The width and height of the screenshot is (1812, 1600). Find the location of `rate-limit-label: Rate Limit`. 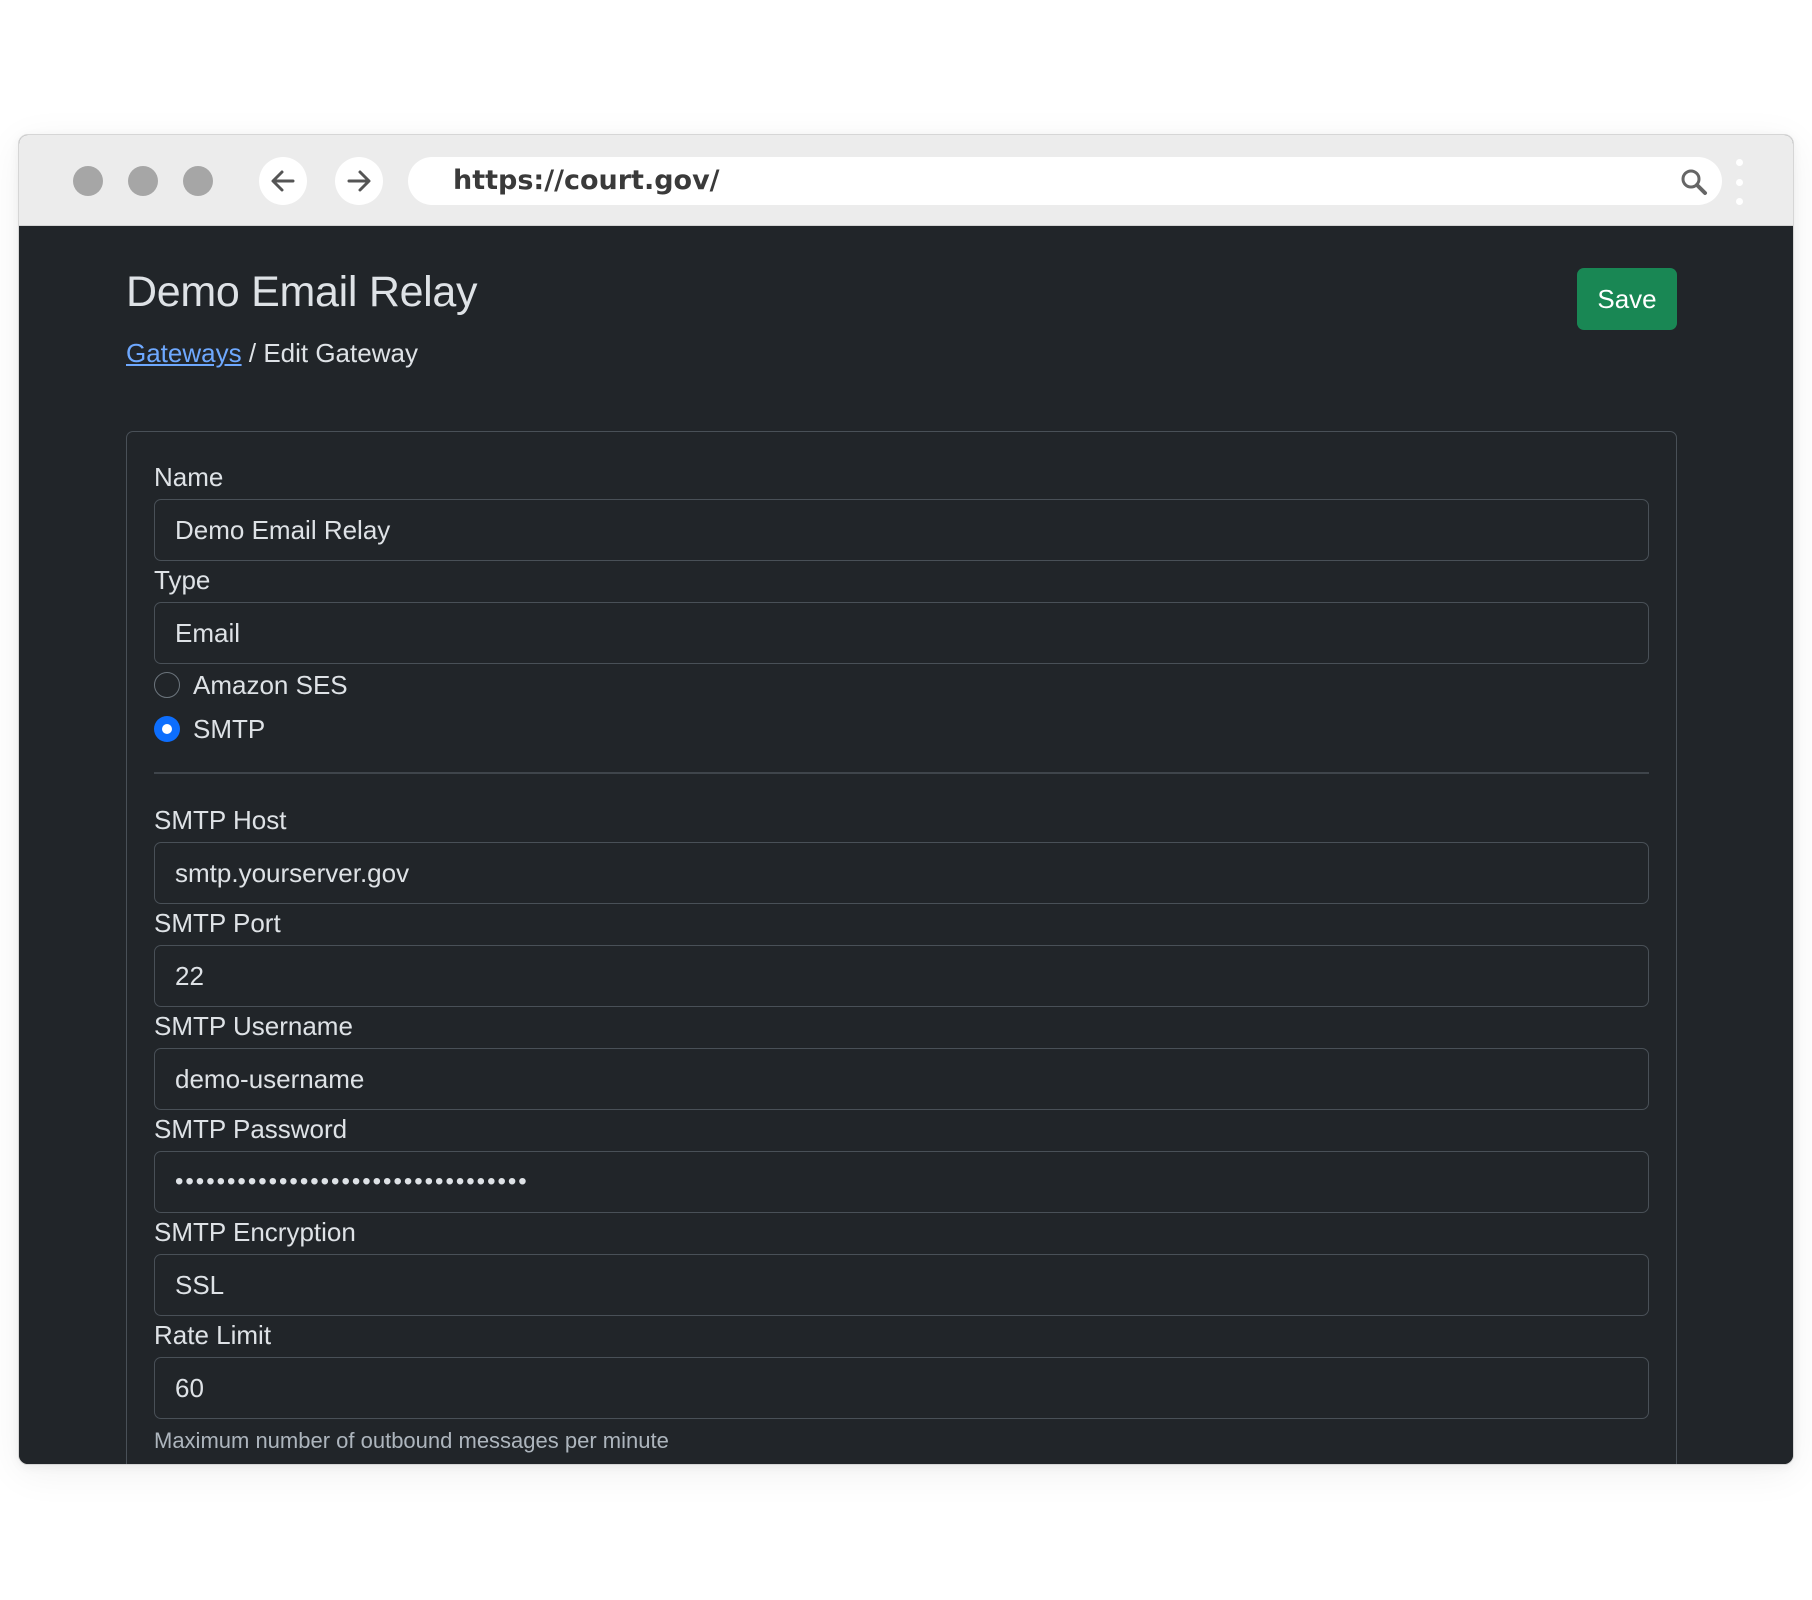

rate-limit-label: Rate Limit is located at coordinates (213, 1335).